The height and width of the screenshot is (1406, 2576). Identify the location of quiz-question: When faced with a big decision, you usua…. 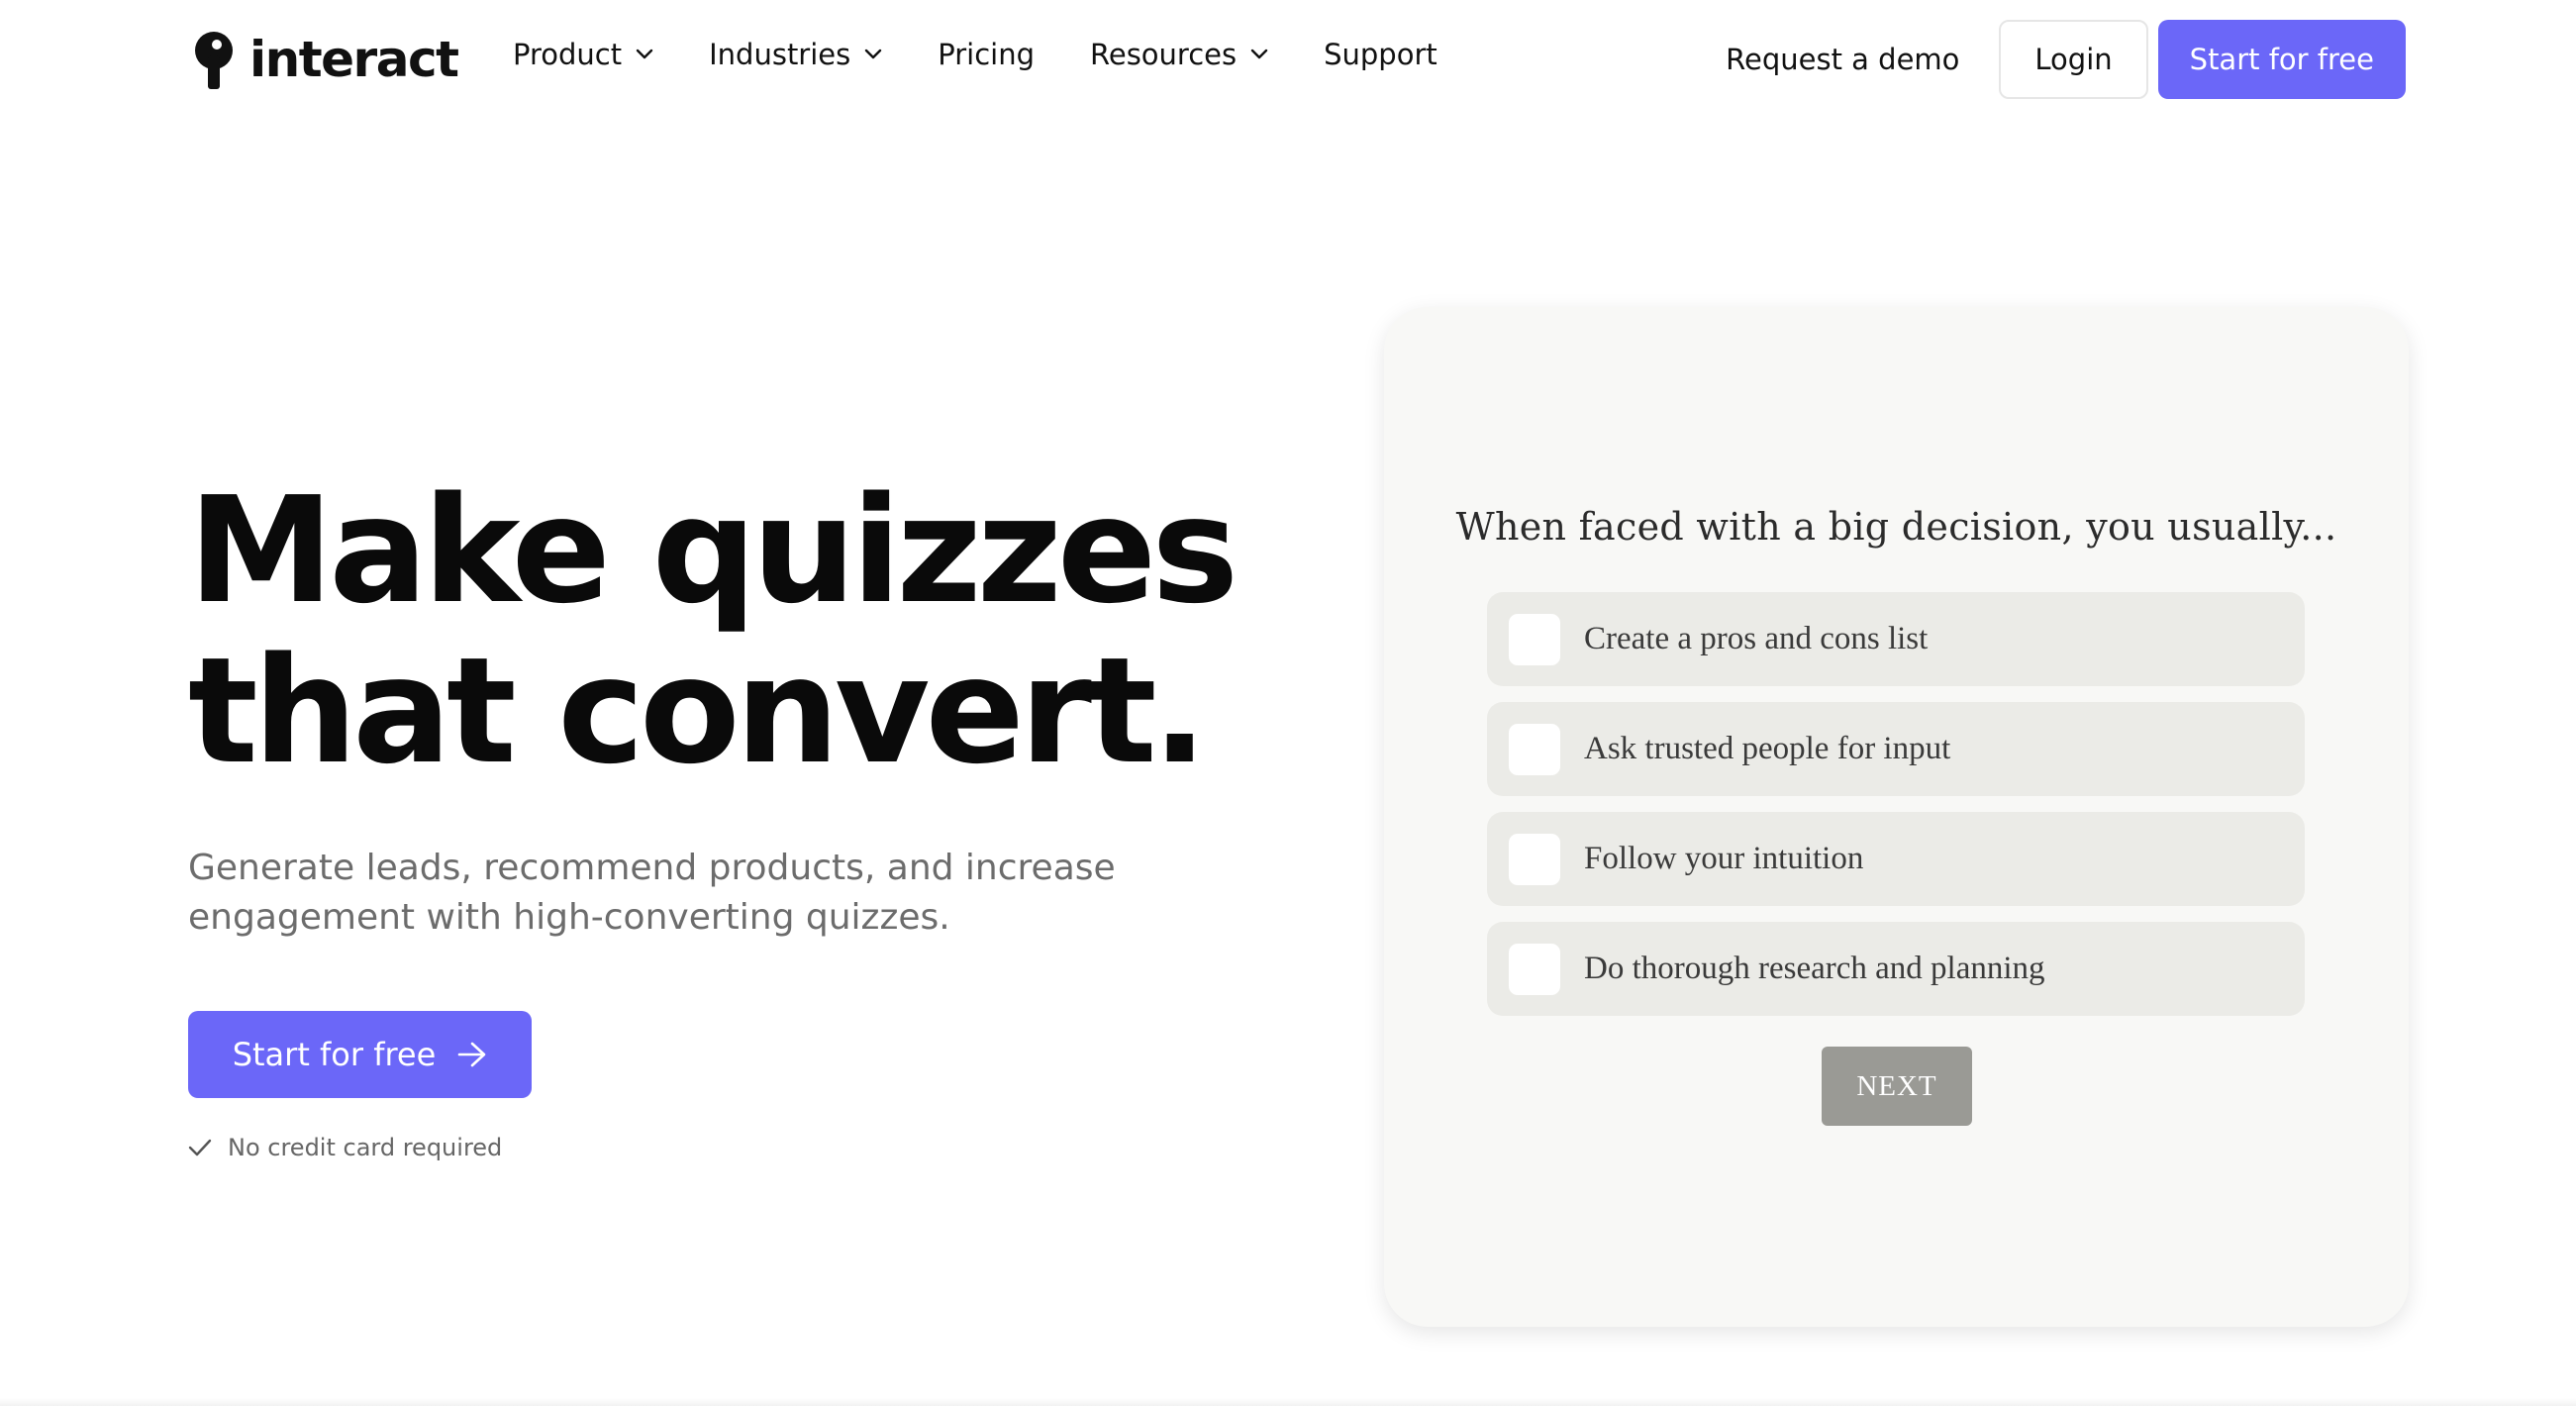
(1896, 527).